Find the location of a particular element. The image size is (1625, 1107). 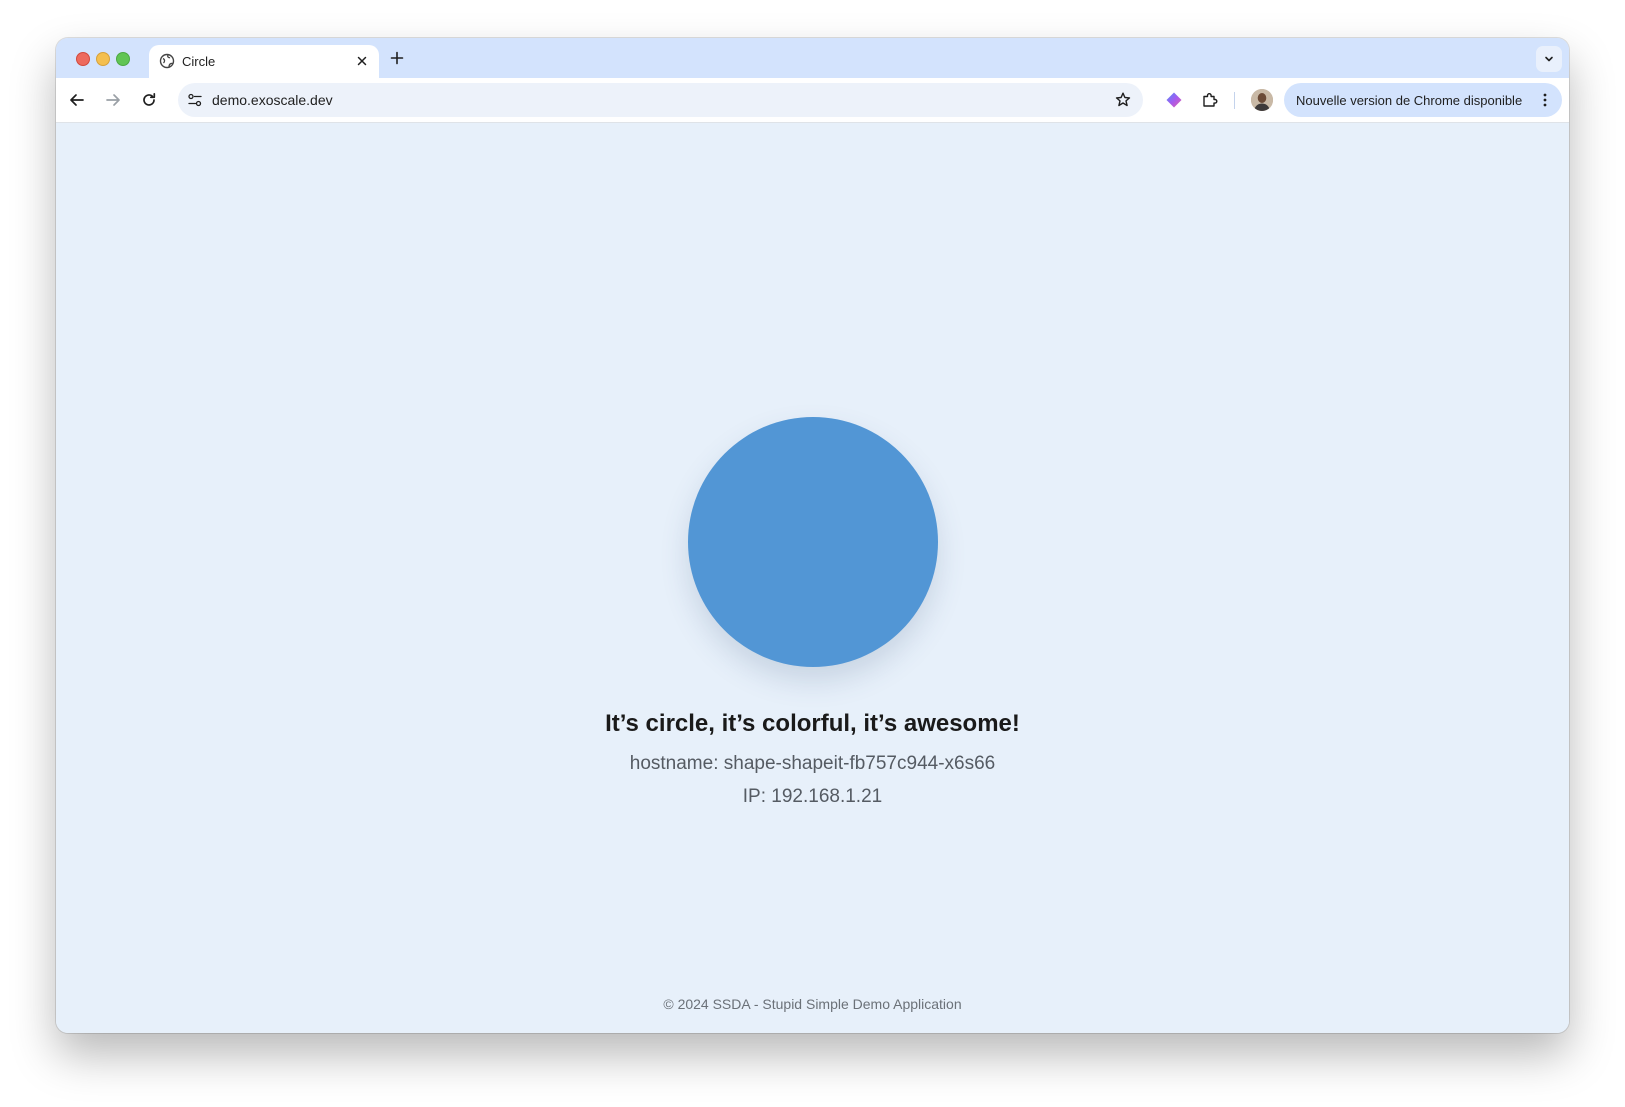

avatar is located at coordinates (1262, 100).